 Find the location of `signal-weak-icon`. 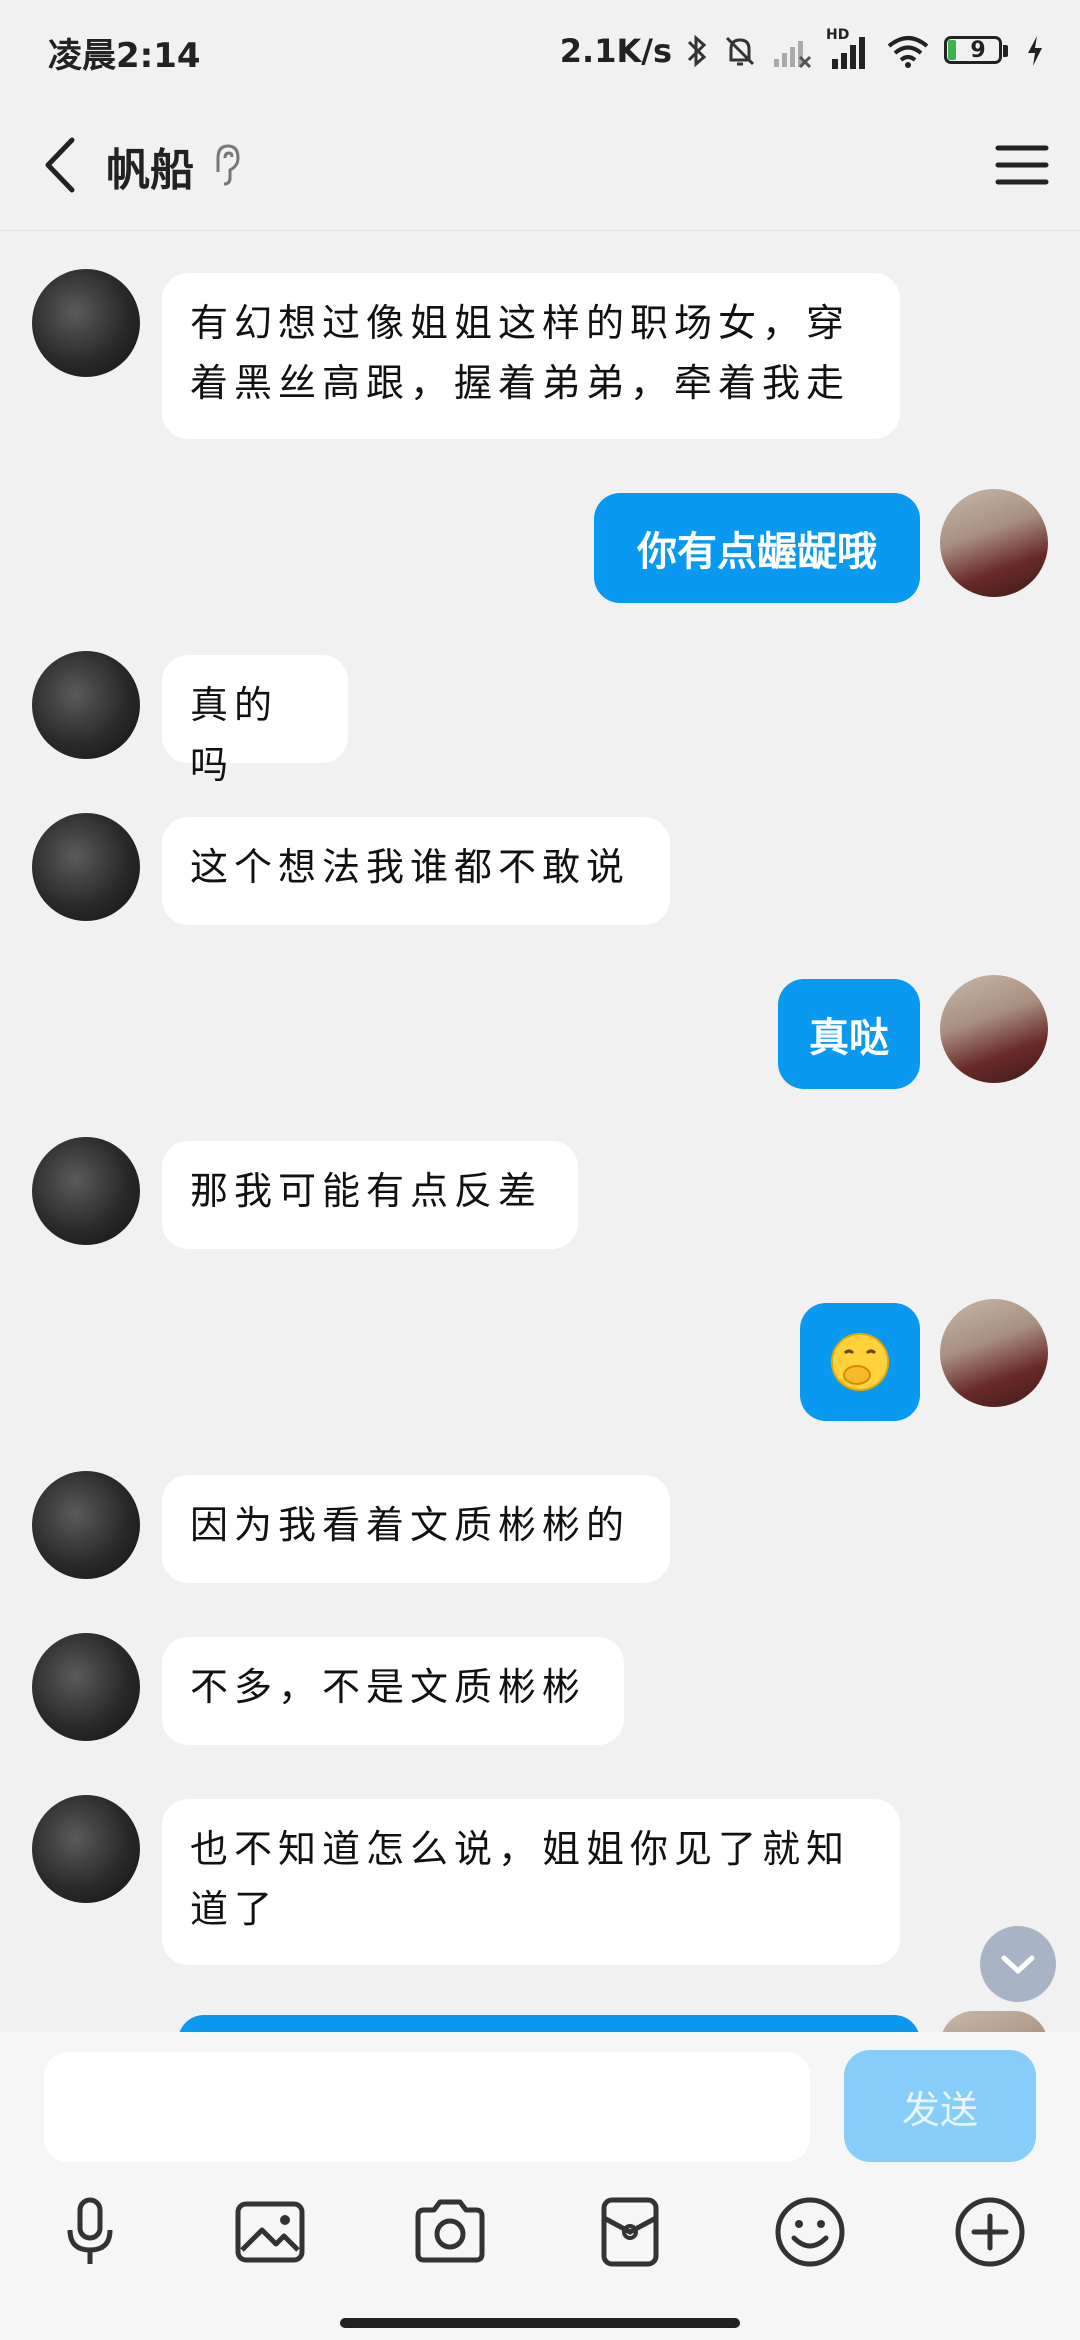

signal-weak-icon is located at coordinates (793, 55).